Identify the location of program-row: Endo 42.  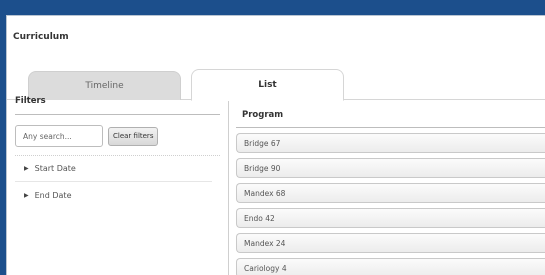
(390, 218).